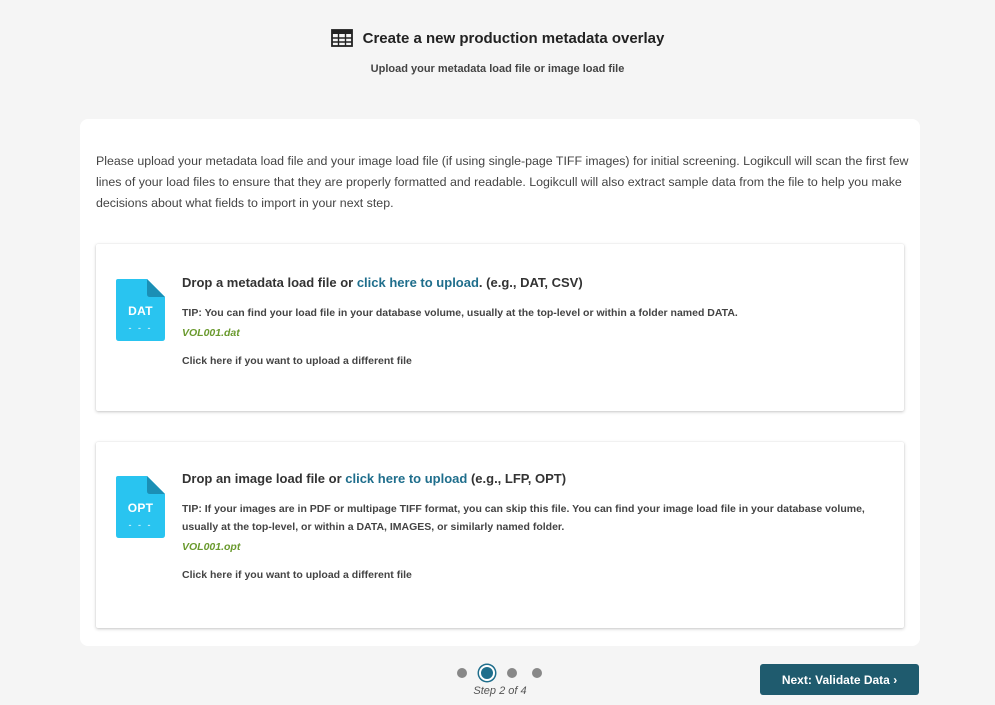 This screenshot has height=705, width=995. What do you see at coordinates (269, 282) in the screenshot?
I see `drop-prefix: Drop a metadata load file or` at bounding box center [269, 282].